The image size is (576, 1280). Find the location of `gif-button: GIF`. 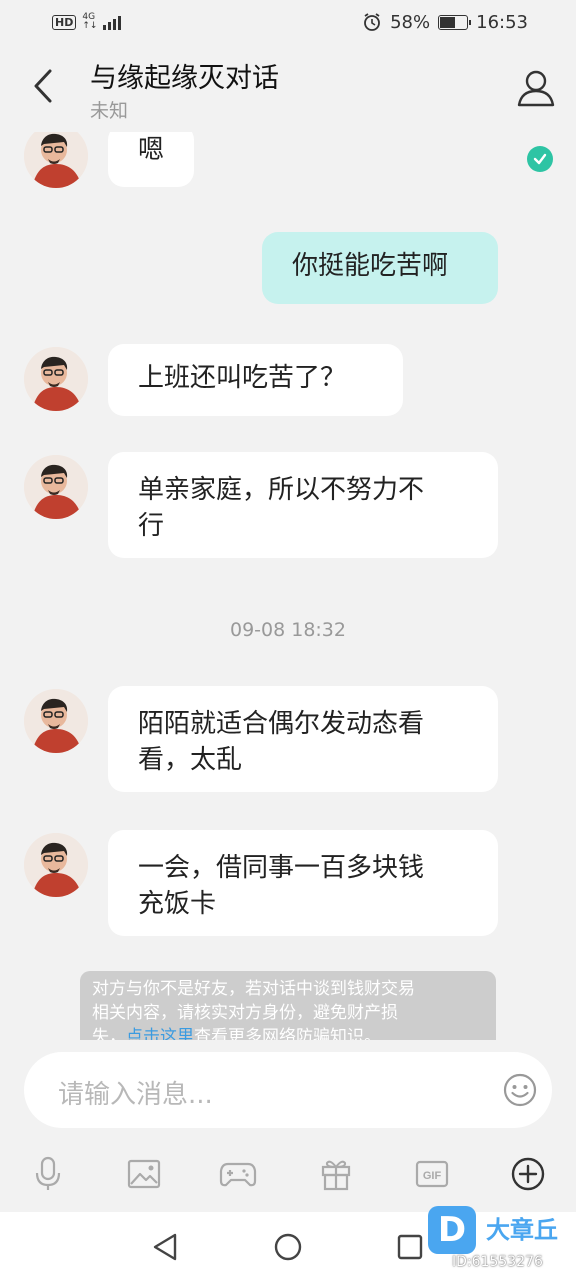

gif-button: GIF is located at coordinates (432, 1174).